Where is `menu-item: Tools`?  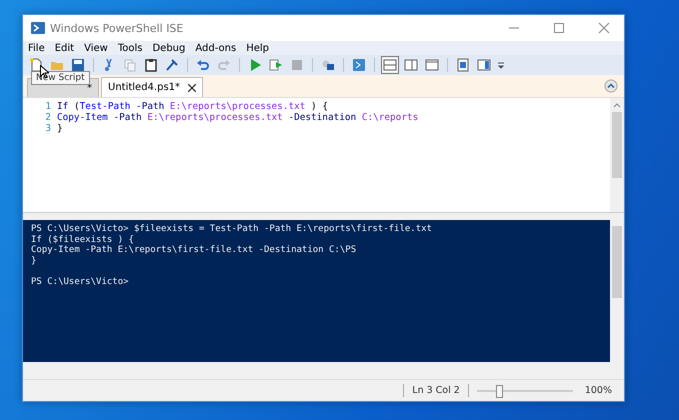 menu-item: Tools is located at coordinates (130, 48).